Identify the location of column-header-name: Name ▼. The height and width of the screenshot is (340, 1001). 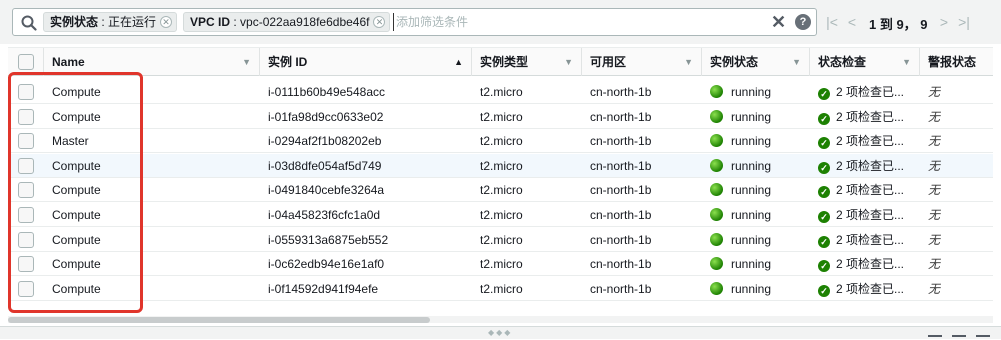
(152, 62).